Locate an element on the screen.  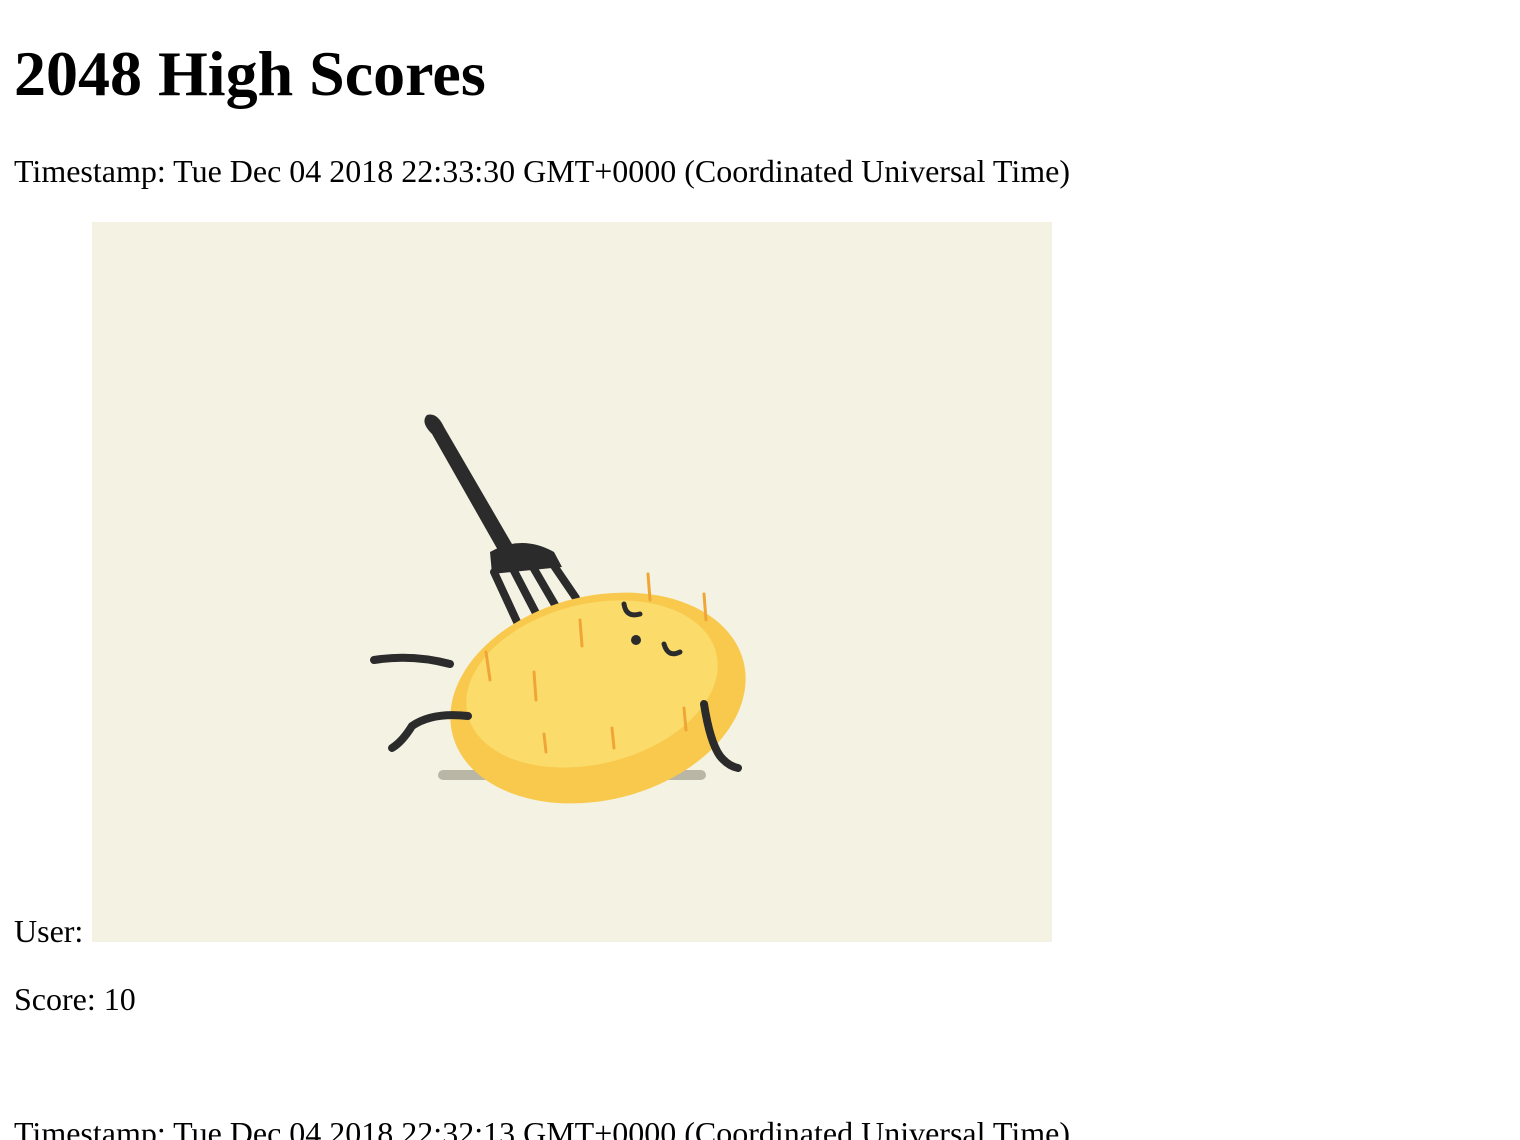
page-title: 2048 High Scores is located at coordinates (250, 73).